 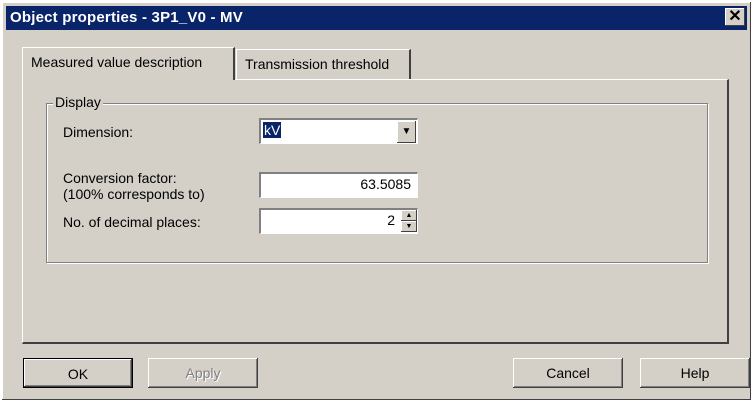 I want to click on spin-buttons: ▲ ▼, so click(x=409, y=222).